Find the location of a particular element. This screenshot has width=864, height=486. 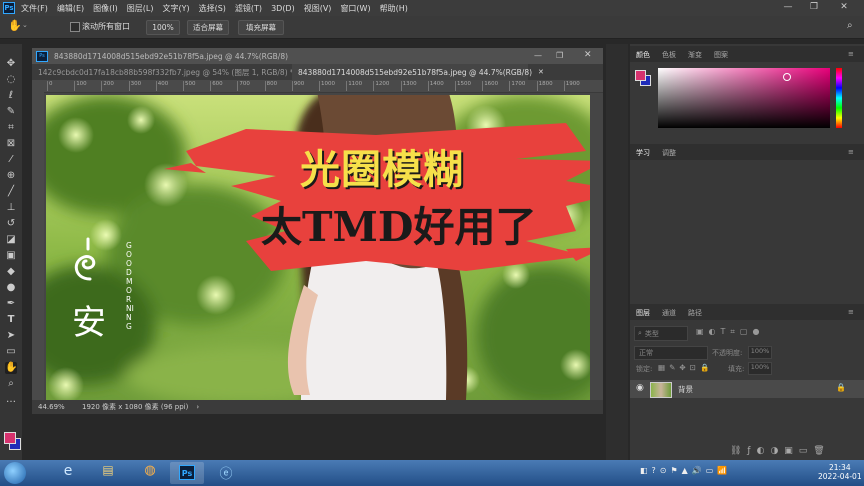

tool-preset-chevron-icon: ⌄ is located at coordinates (25, 25).